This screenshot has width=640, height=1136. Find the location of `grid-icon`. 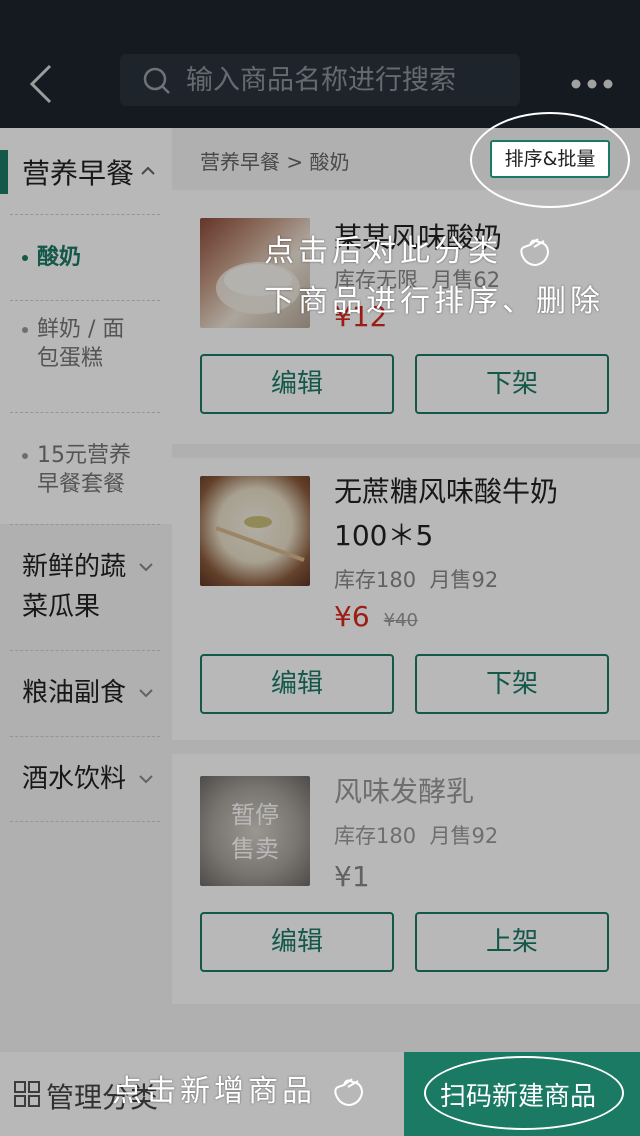

grid-icon is located at coordinates (27, 1094).